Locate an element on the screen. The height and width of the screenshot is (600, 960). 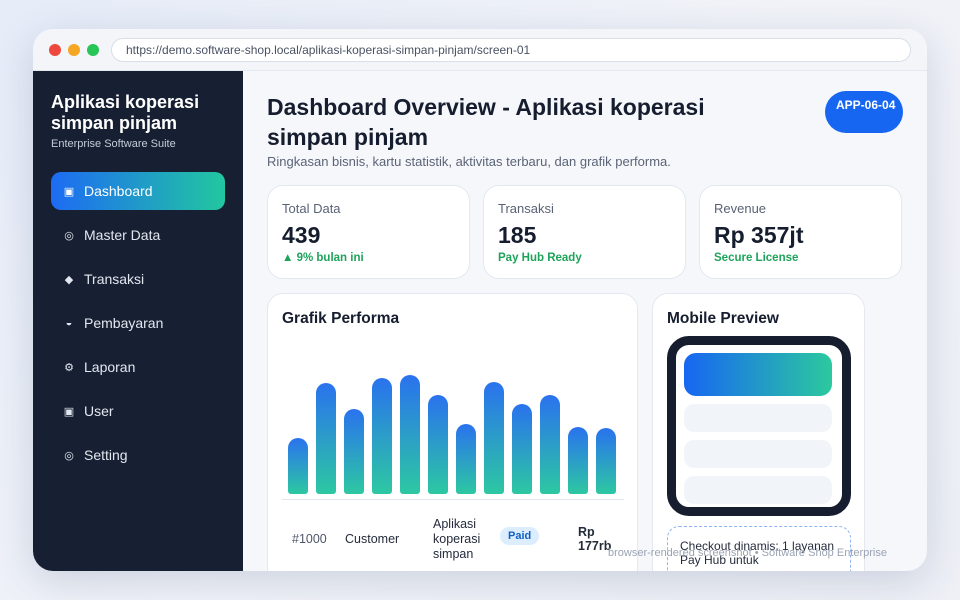
laporan-icon: ⚙ is located at coordinates (69, 367).